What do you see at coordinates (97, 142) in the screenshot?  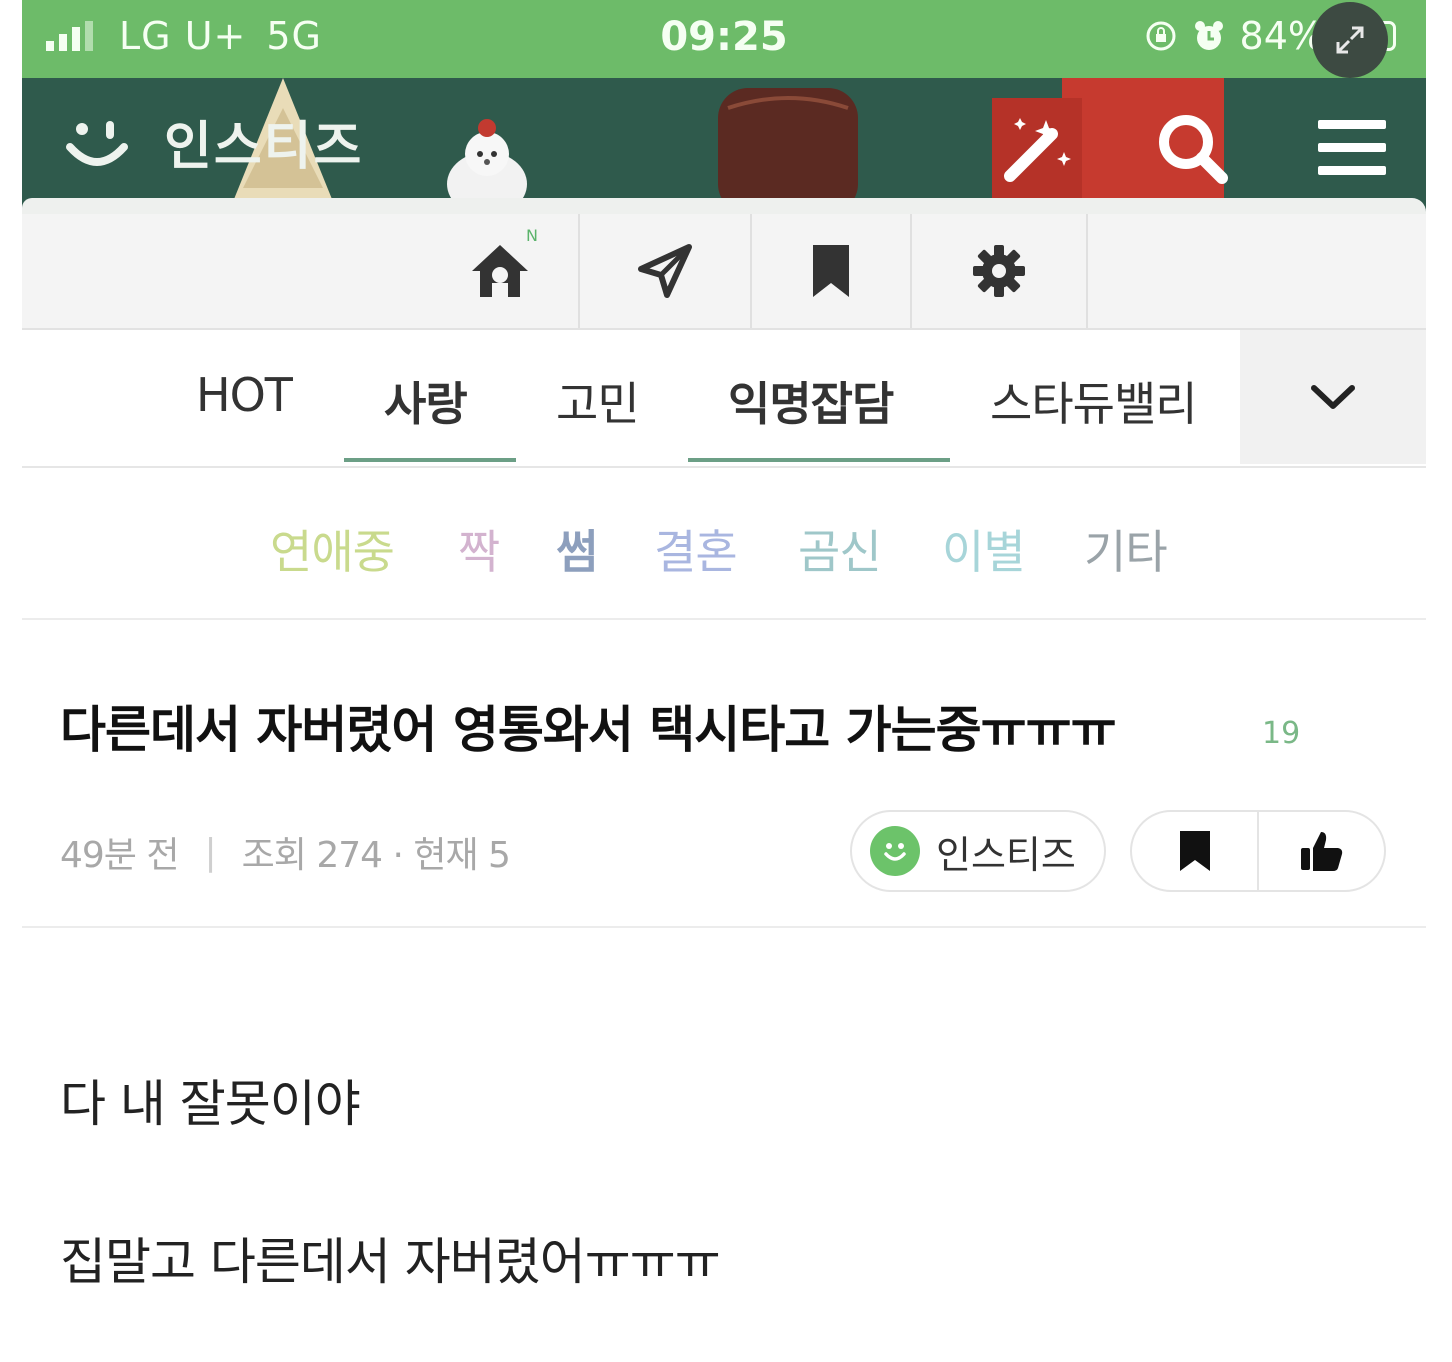 I see `smile-logo-icon` at bounding box center [97, 142].